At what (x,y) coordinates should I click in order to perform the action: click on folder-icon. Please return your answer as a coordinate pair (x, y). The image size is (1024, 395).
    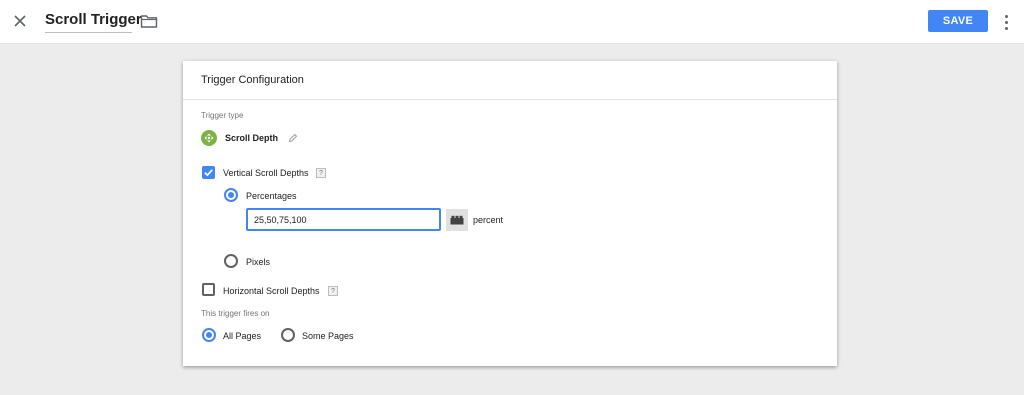
    Looking at the image, I should click on (149, 21).